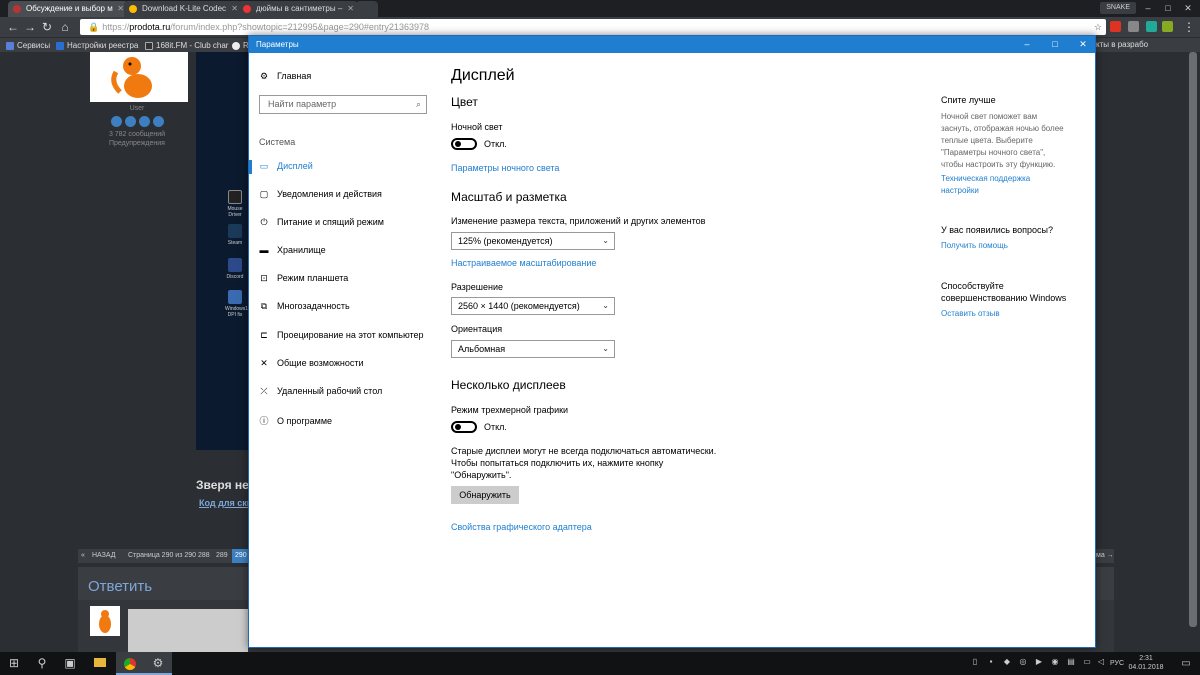 This screenshot has height=675, width=1200. I want to click on notifications-icon: ▢, so click(264, 194).